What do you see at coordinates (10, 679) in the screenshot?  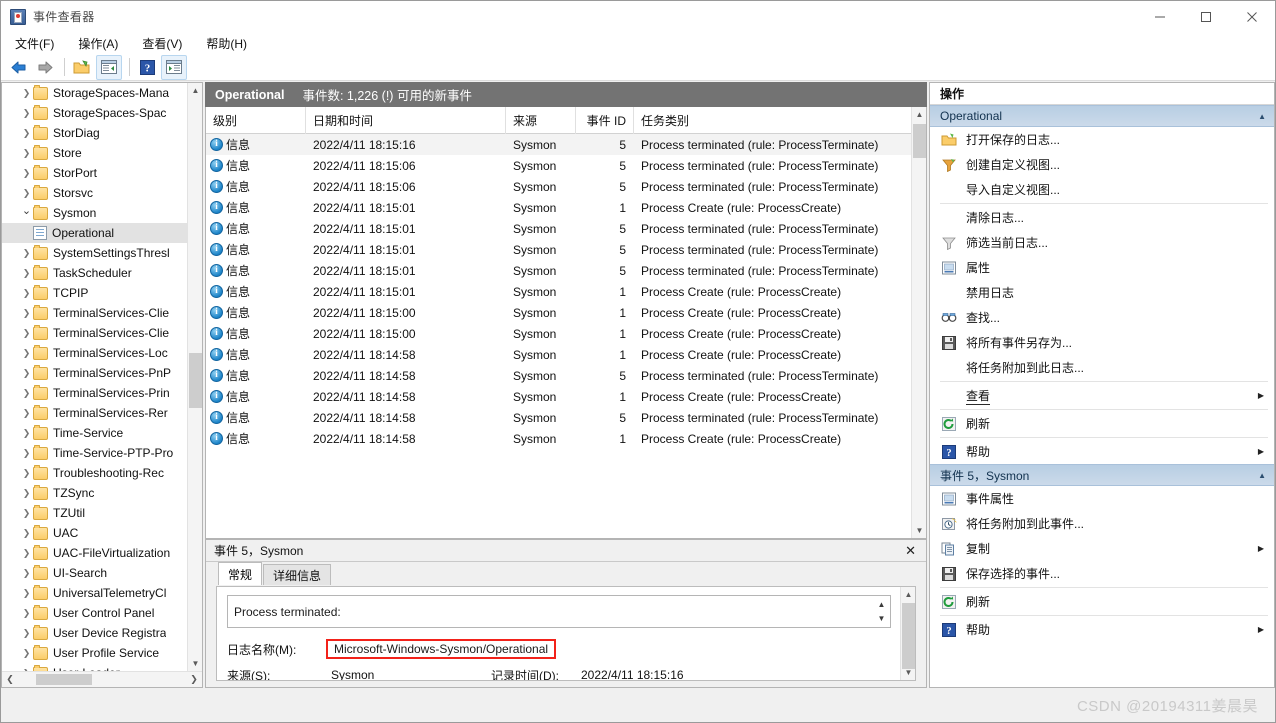 I see `tree-scroll-left-arrow: ❮` at bounding box center [10, 679].